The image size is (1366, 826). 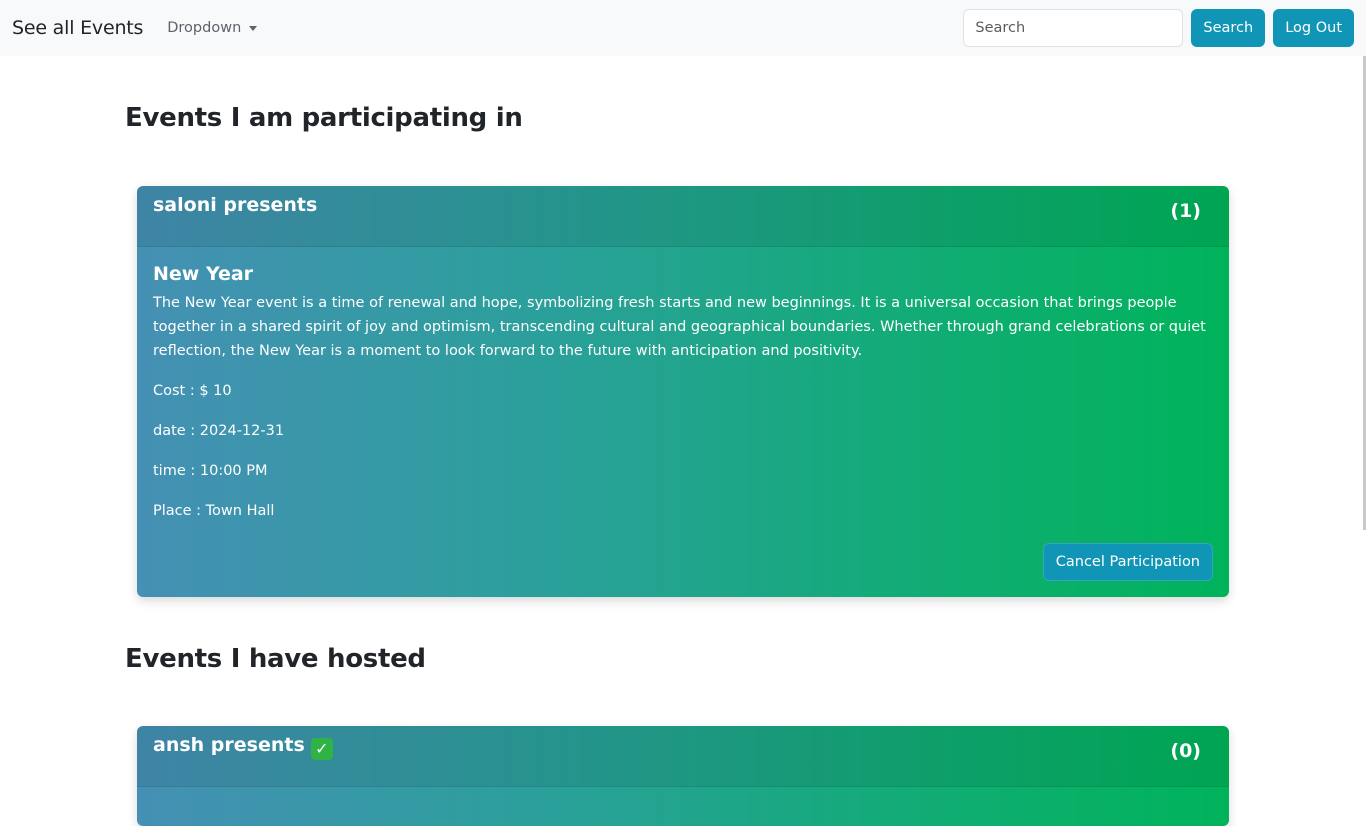 I want to click on hosted-section-title: Events I have hosted, so click(x=275, y=659).